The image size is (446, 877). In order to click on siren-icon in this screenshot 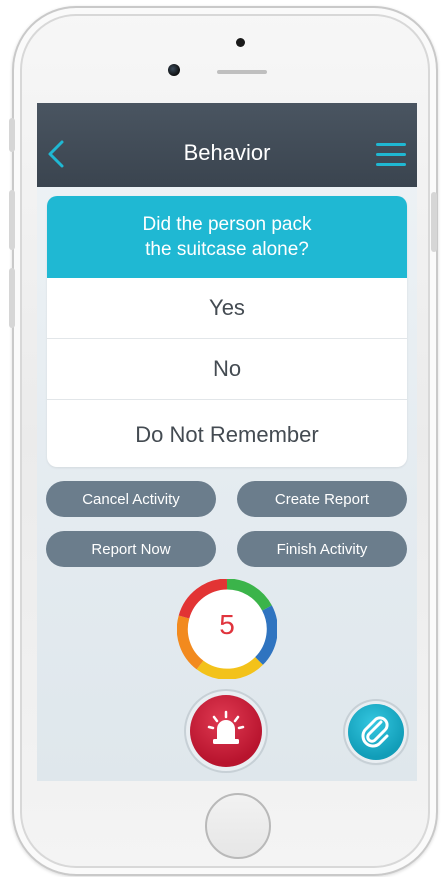, I will do `click(226, 727)`.